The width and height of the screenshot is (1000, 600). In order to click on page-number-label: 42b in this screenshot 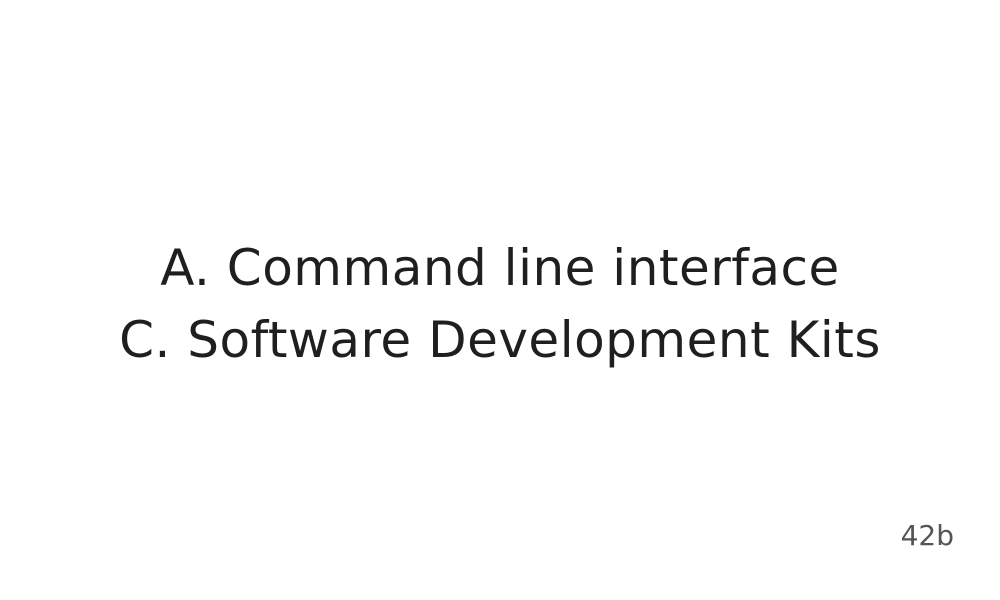, I will do `click(927, 535)`.